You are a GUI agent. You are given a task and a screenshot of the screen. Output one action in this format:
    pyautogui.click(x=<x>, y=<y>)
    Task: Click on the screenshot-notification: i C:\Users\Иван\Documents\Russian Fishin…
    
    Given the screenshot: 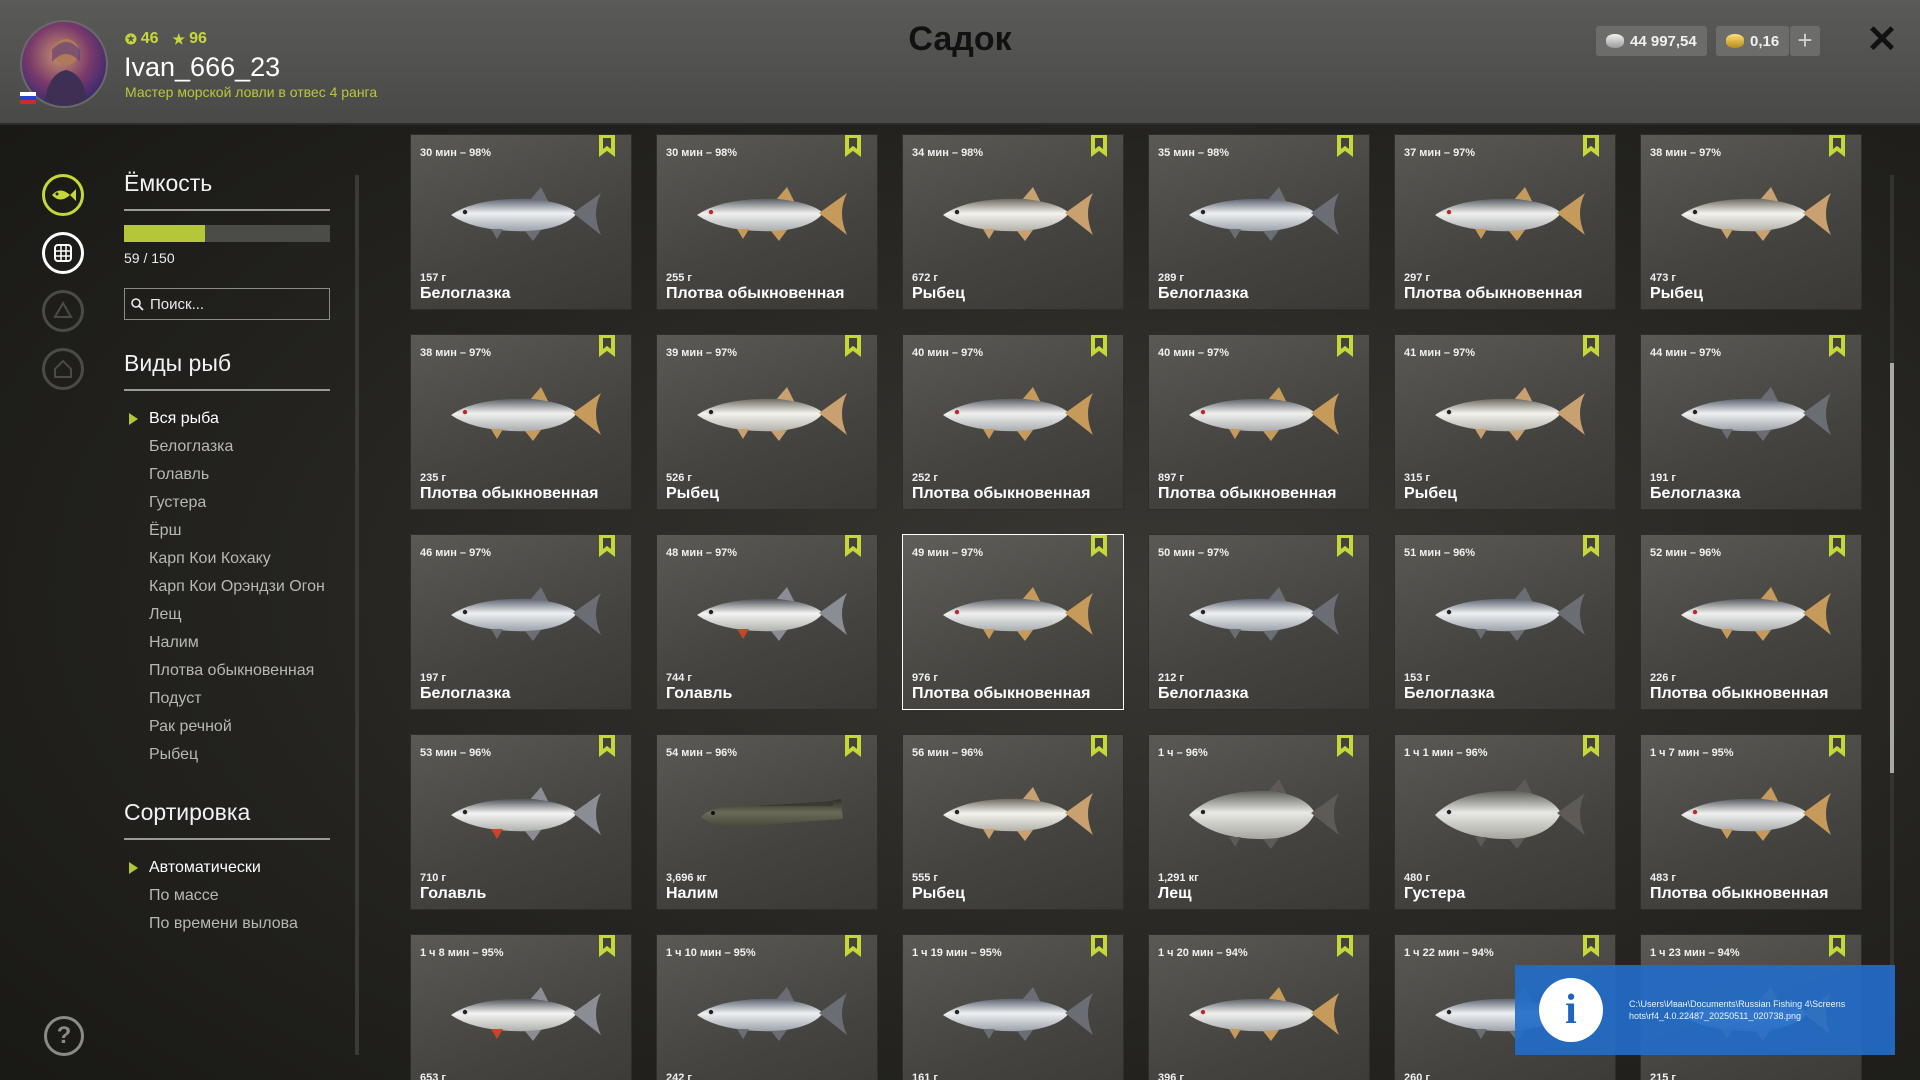 What is the action you would take?
    pyautogui.click(x=1705, y=1010)
    